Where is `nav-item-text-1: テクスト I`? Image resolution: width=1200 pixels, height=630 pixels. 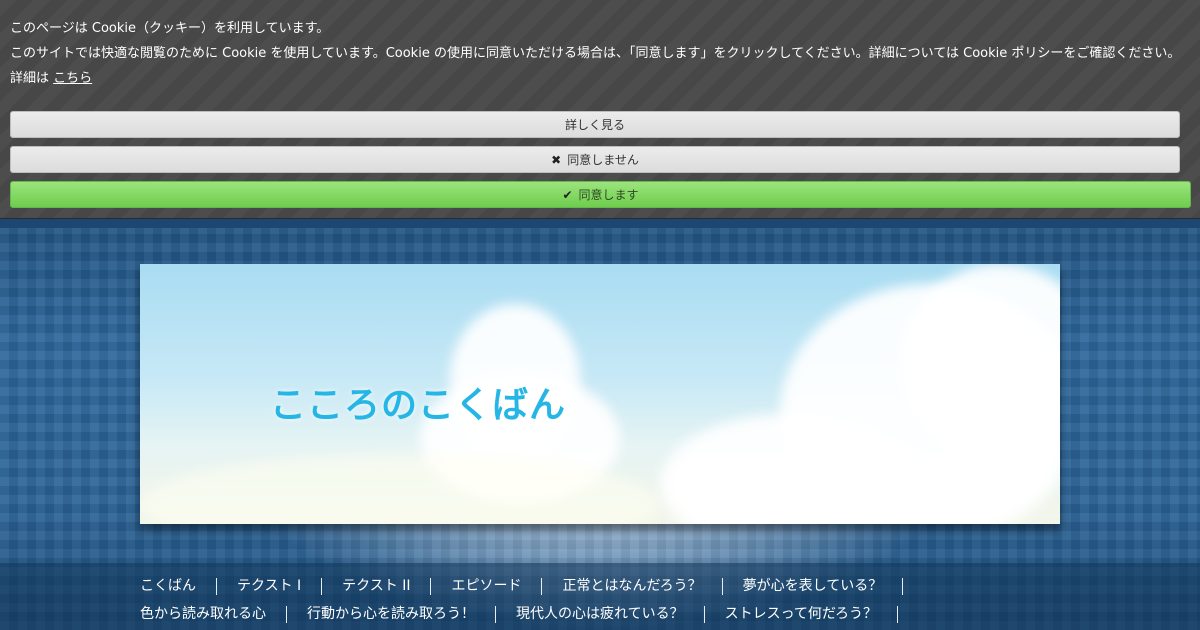
nav-item-text-1: テクスト I is located at coordinates (270, 586).